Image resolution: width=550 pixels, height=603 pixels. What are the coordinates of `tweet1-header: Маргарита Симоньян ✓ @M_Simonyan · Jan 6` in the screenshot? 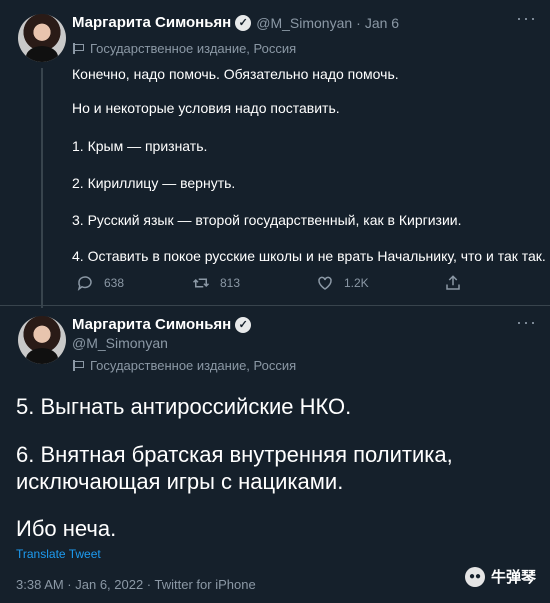 It's located at (235, 22).